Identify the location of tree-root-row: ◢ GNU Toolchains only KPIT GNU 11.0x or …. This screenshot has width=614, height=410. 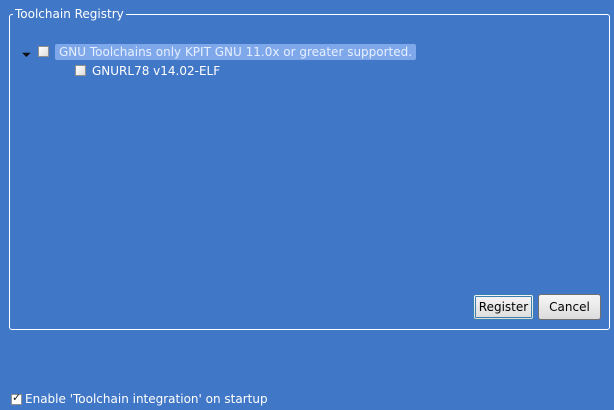
(218, 51).